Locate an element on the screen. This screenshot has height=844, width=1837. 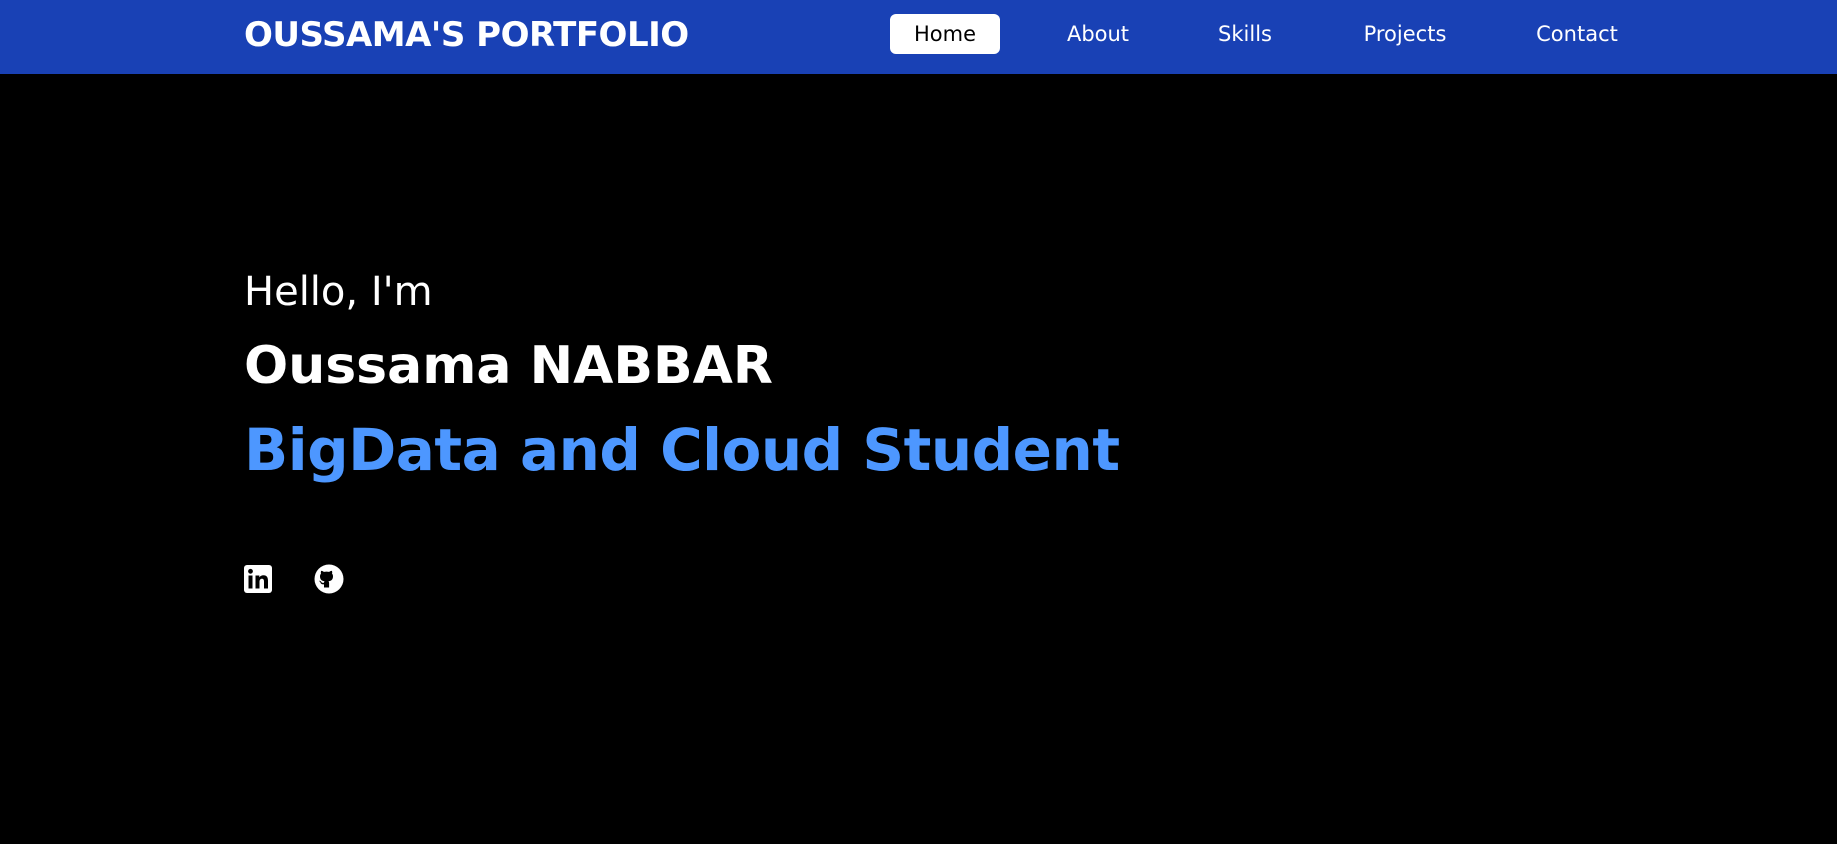
nav-contact: Contact is located at coordinates (1577, 34).